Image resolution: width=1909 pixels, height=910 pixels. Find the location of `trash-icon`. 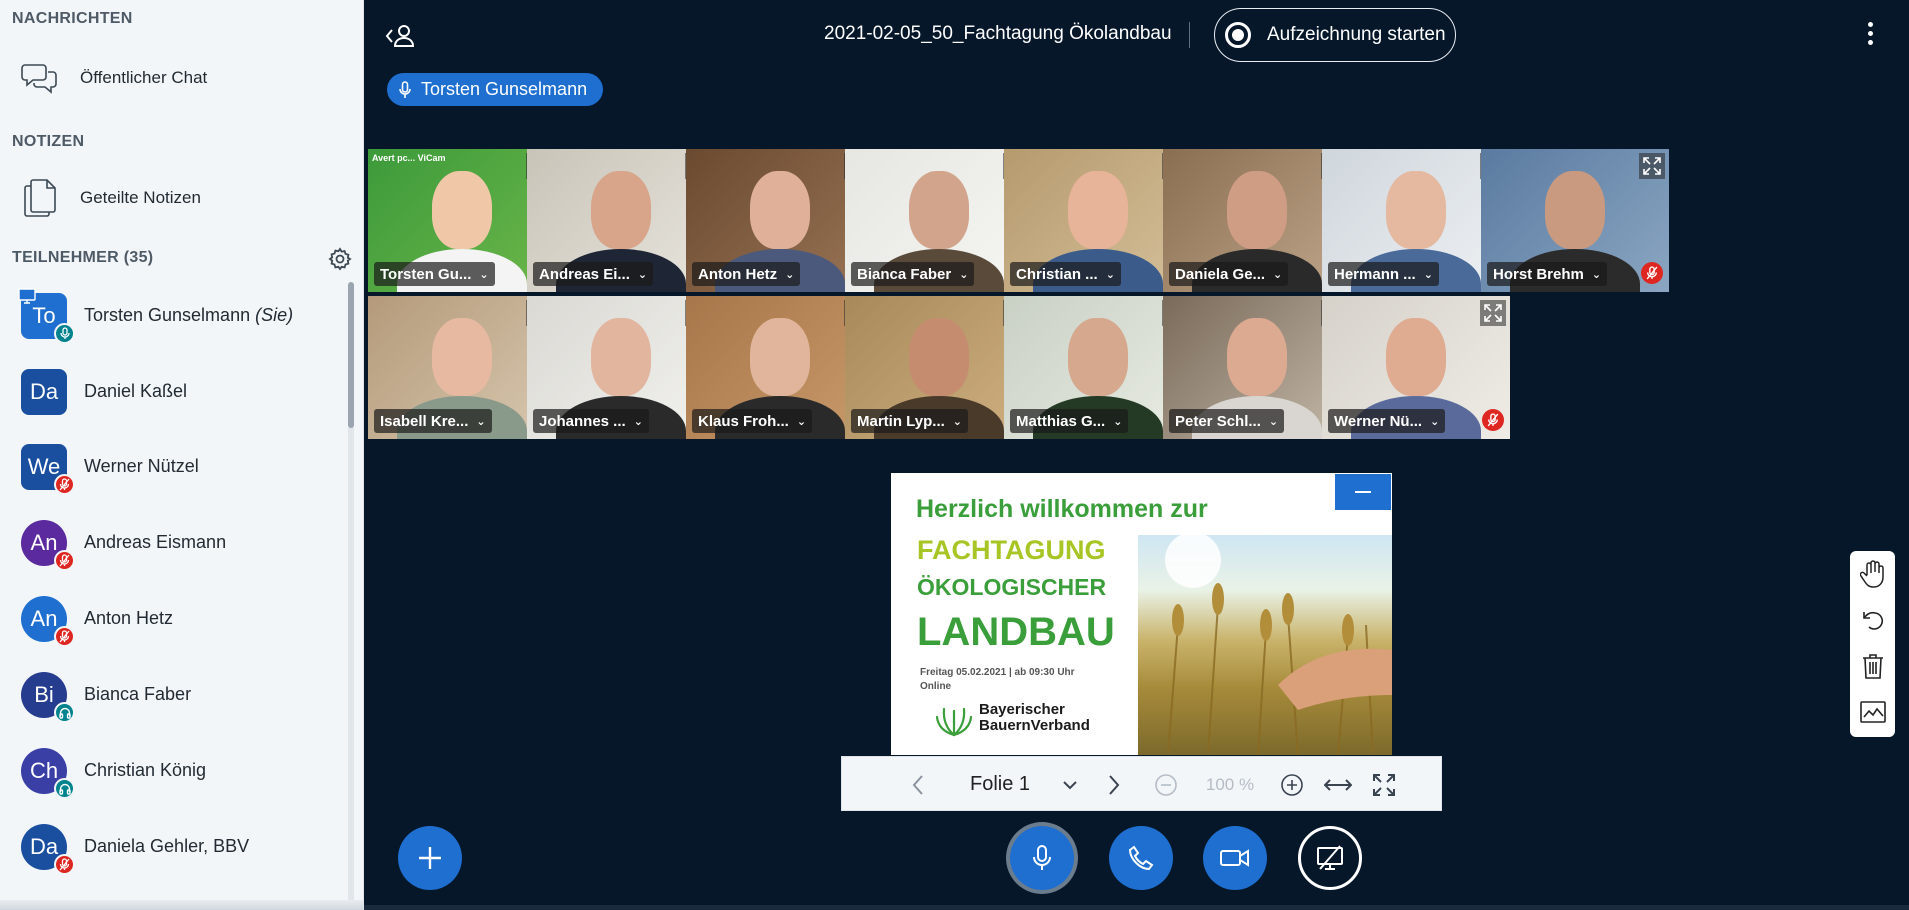

trash-icon is located at coordinates (1872, 666).